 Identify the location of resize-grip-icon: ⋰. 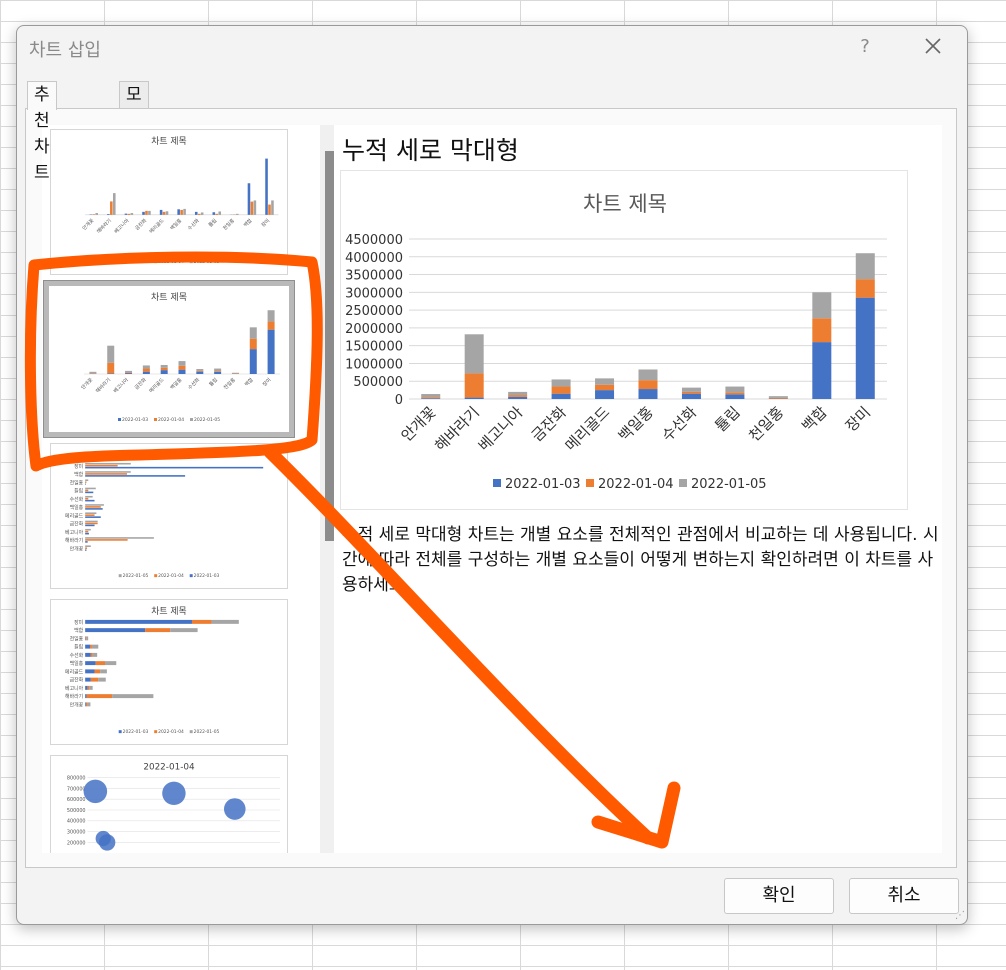
(960, 915).